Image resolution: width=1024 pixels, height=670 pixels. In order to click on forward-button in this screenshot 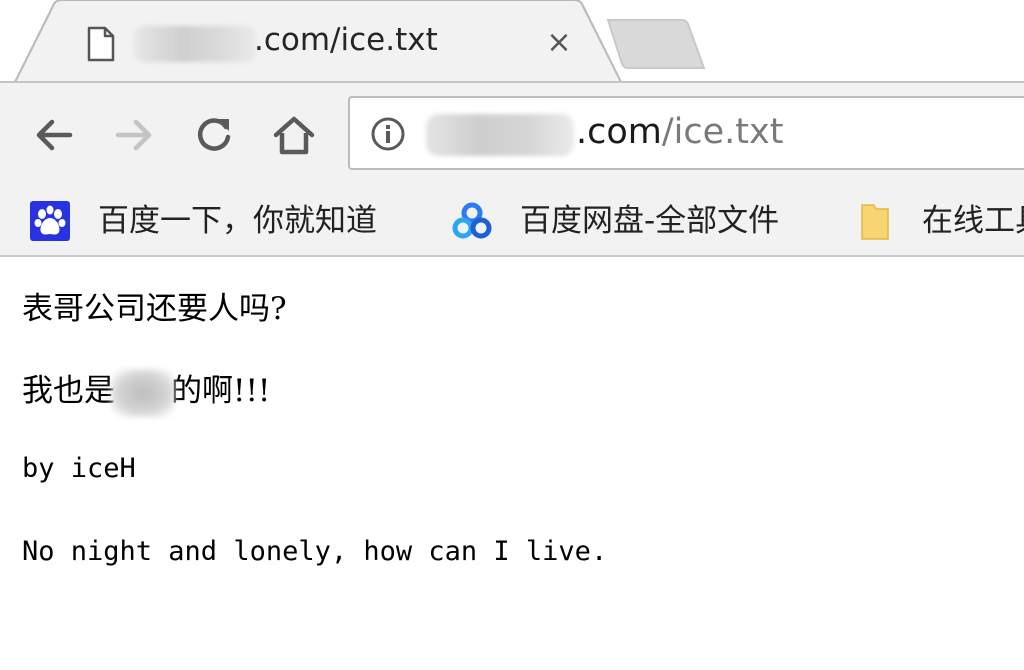, I will do `click(134, 135)`.